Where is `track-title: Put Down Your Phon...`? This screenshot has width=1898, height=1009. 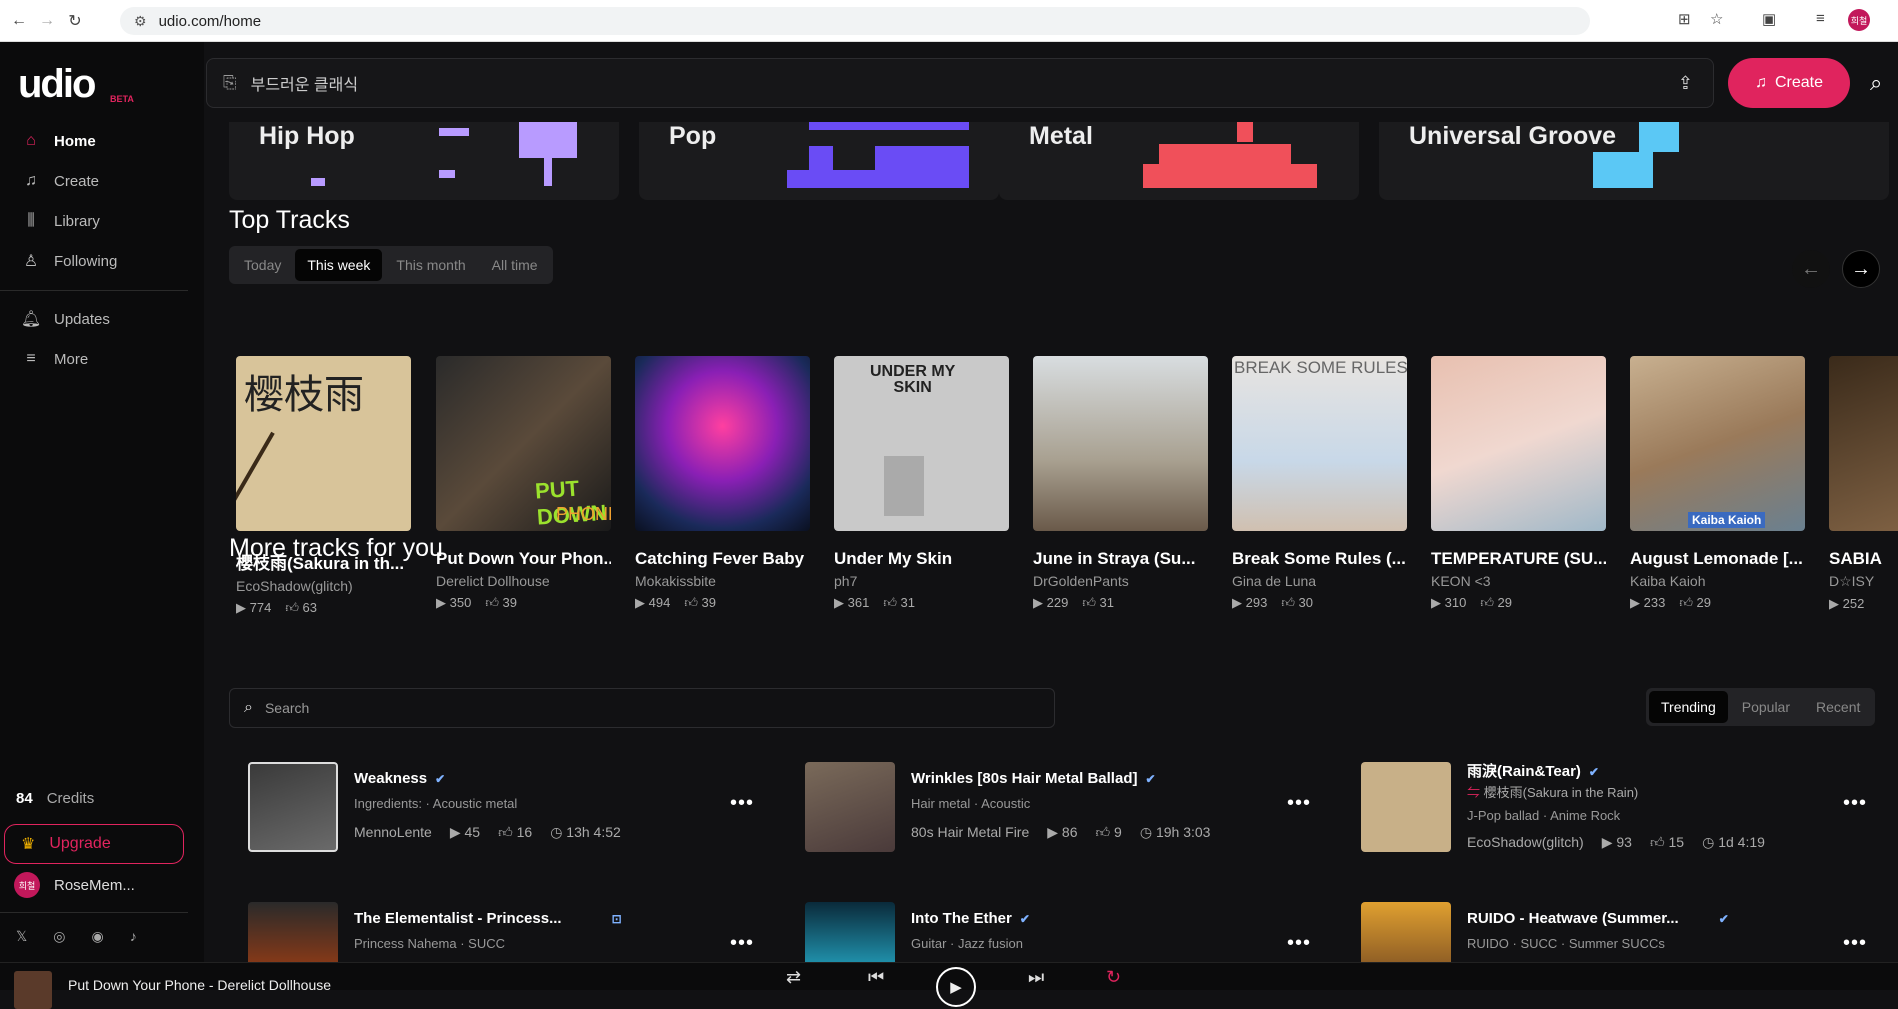
track-title: Put Down Your Phon... is located at coordinates (523, 559).